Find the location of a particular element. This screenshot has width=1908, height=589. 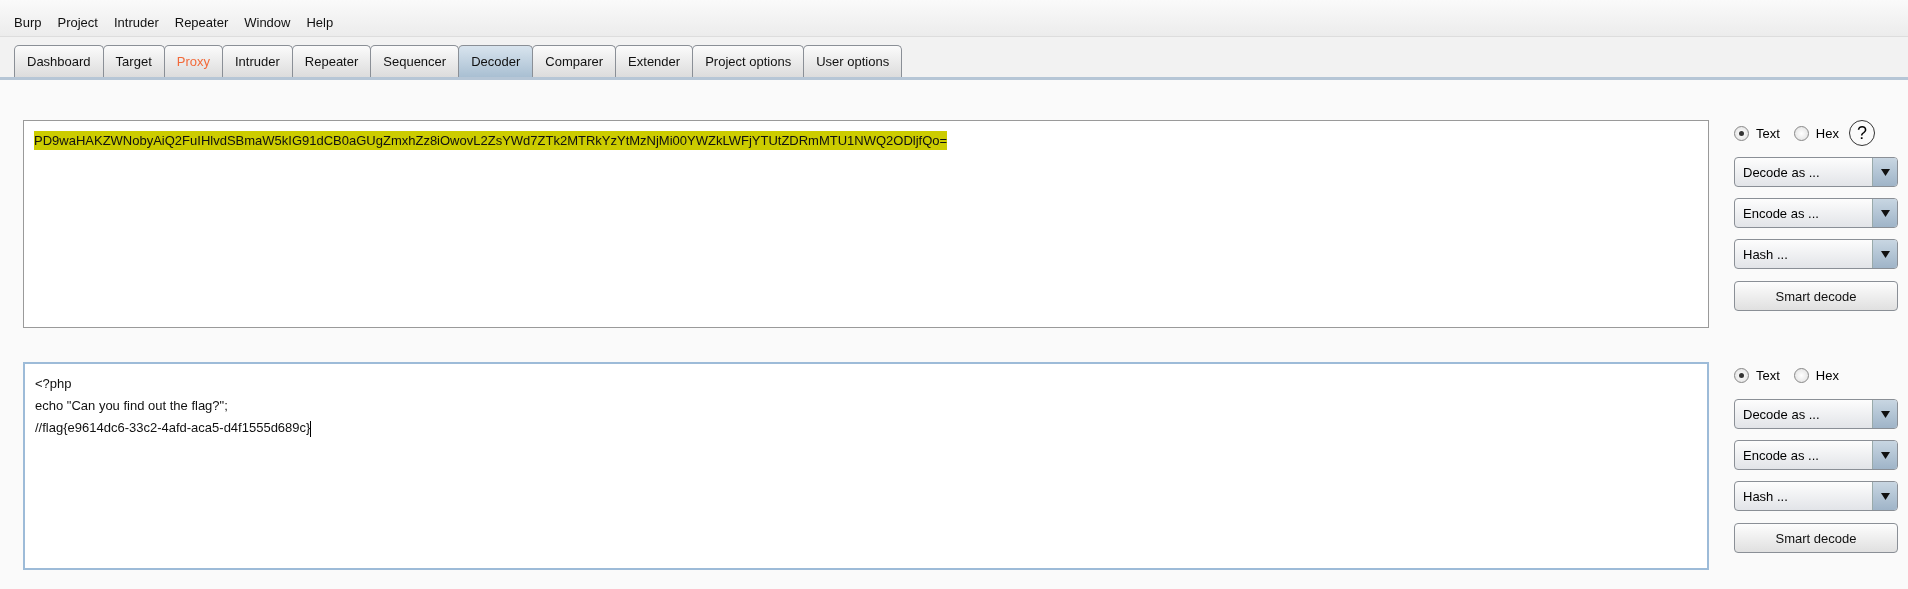

tab: Project options is located at coordinates (748, 61).